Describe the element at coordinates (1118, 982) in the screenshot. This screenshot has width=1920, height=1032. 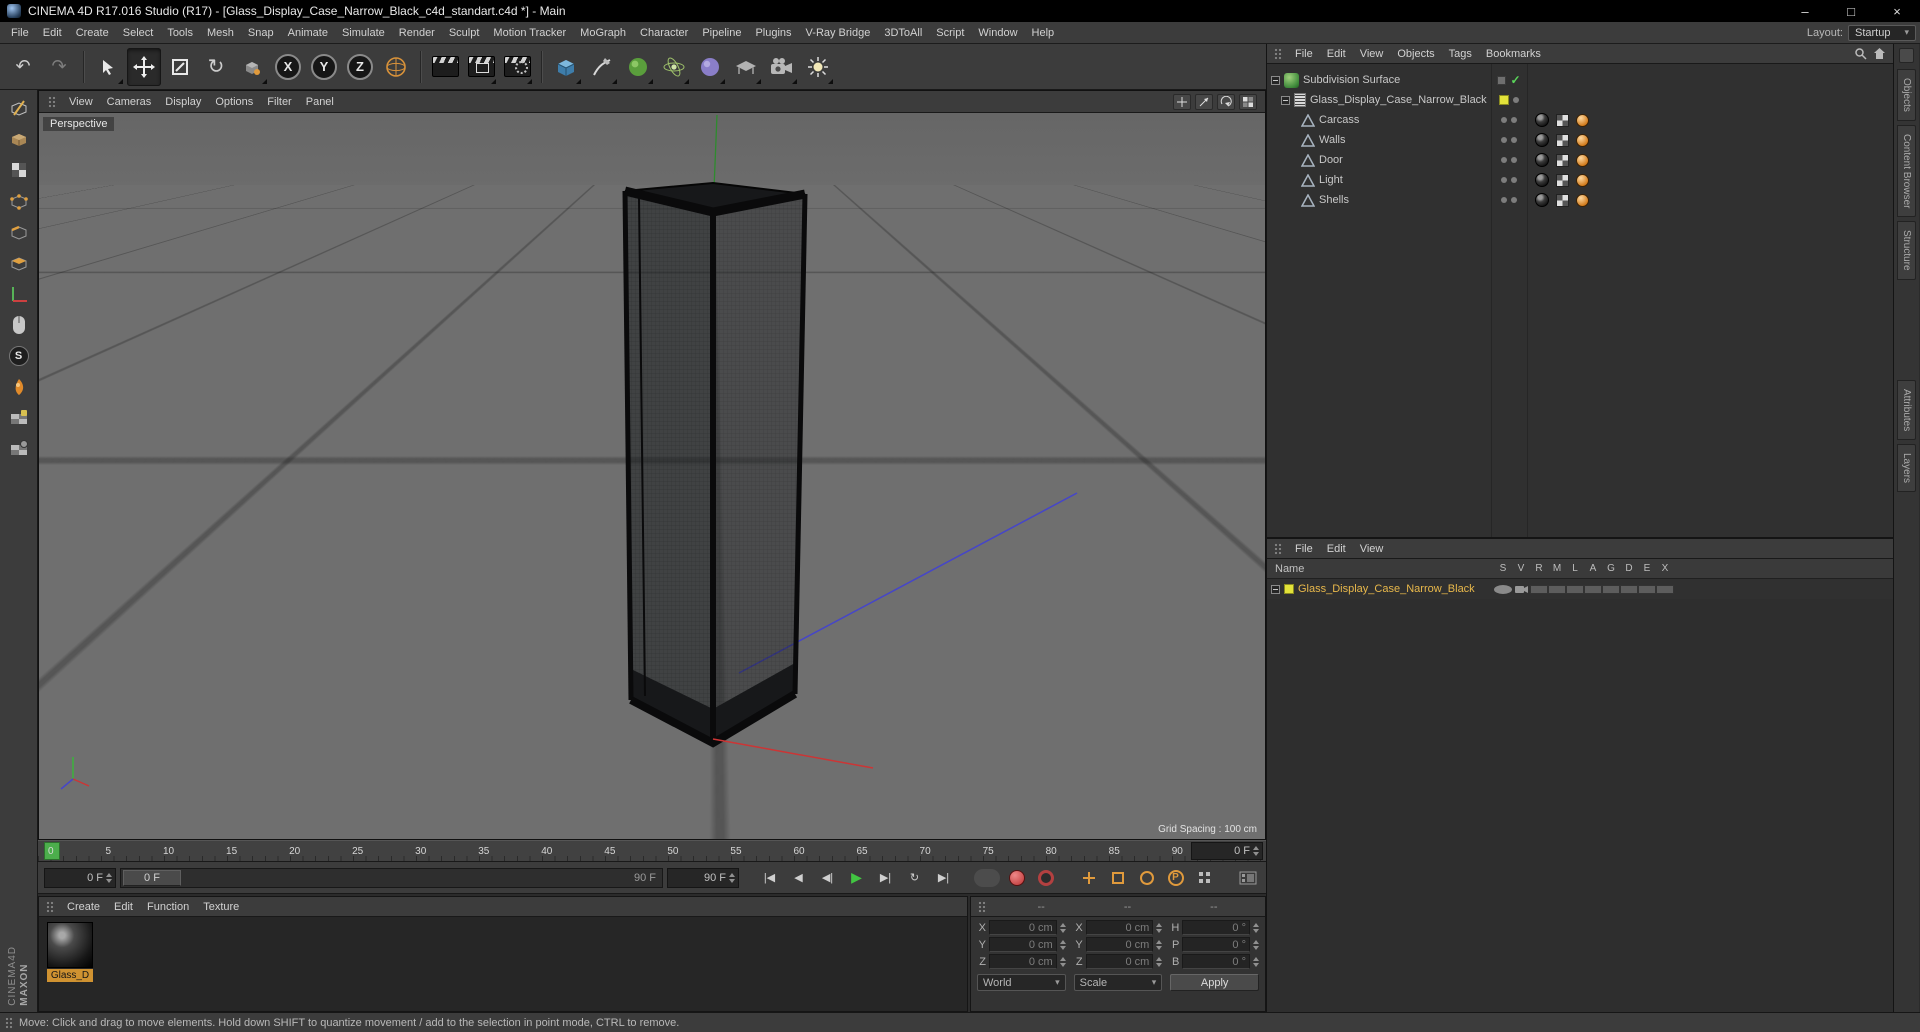
I see `scale-mode-select: Scale ▾` at that location.